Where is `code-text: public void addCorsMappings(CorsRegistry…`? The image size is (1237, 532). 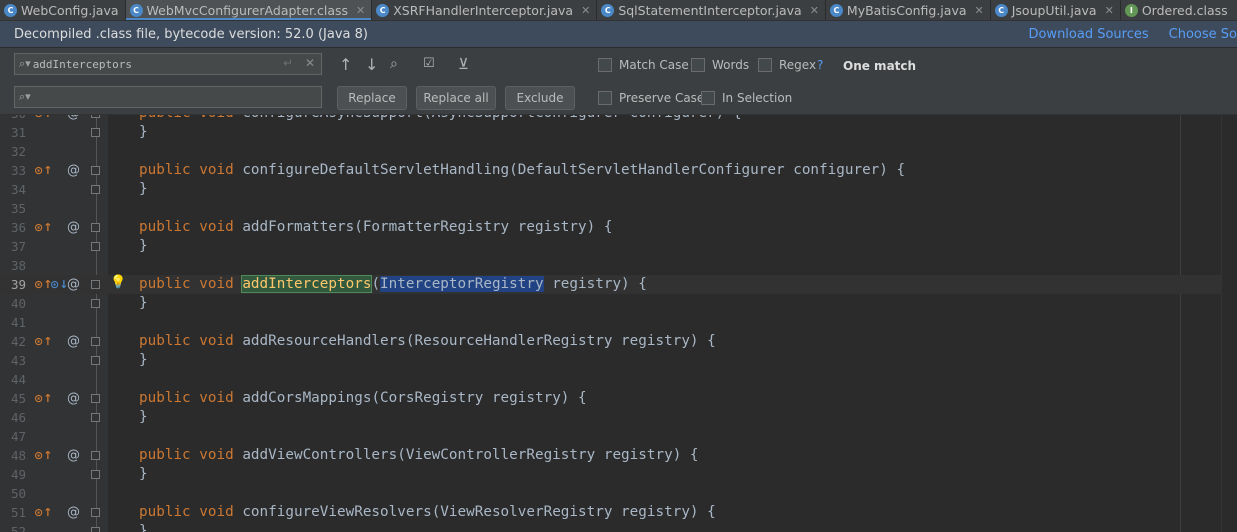
code-text: public void addCorsMappings(CorsRegistry… is located at coordinates (363, 398).